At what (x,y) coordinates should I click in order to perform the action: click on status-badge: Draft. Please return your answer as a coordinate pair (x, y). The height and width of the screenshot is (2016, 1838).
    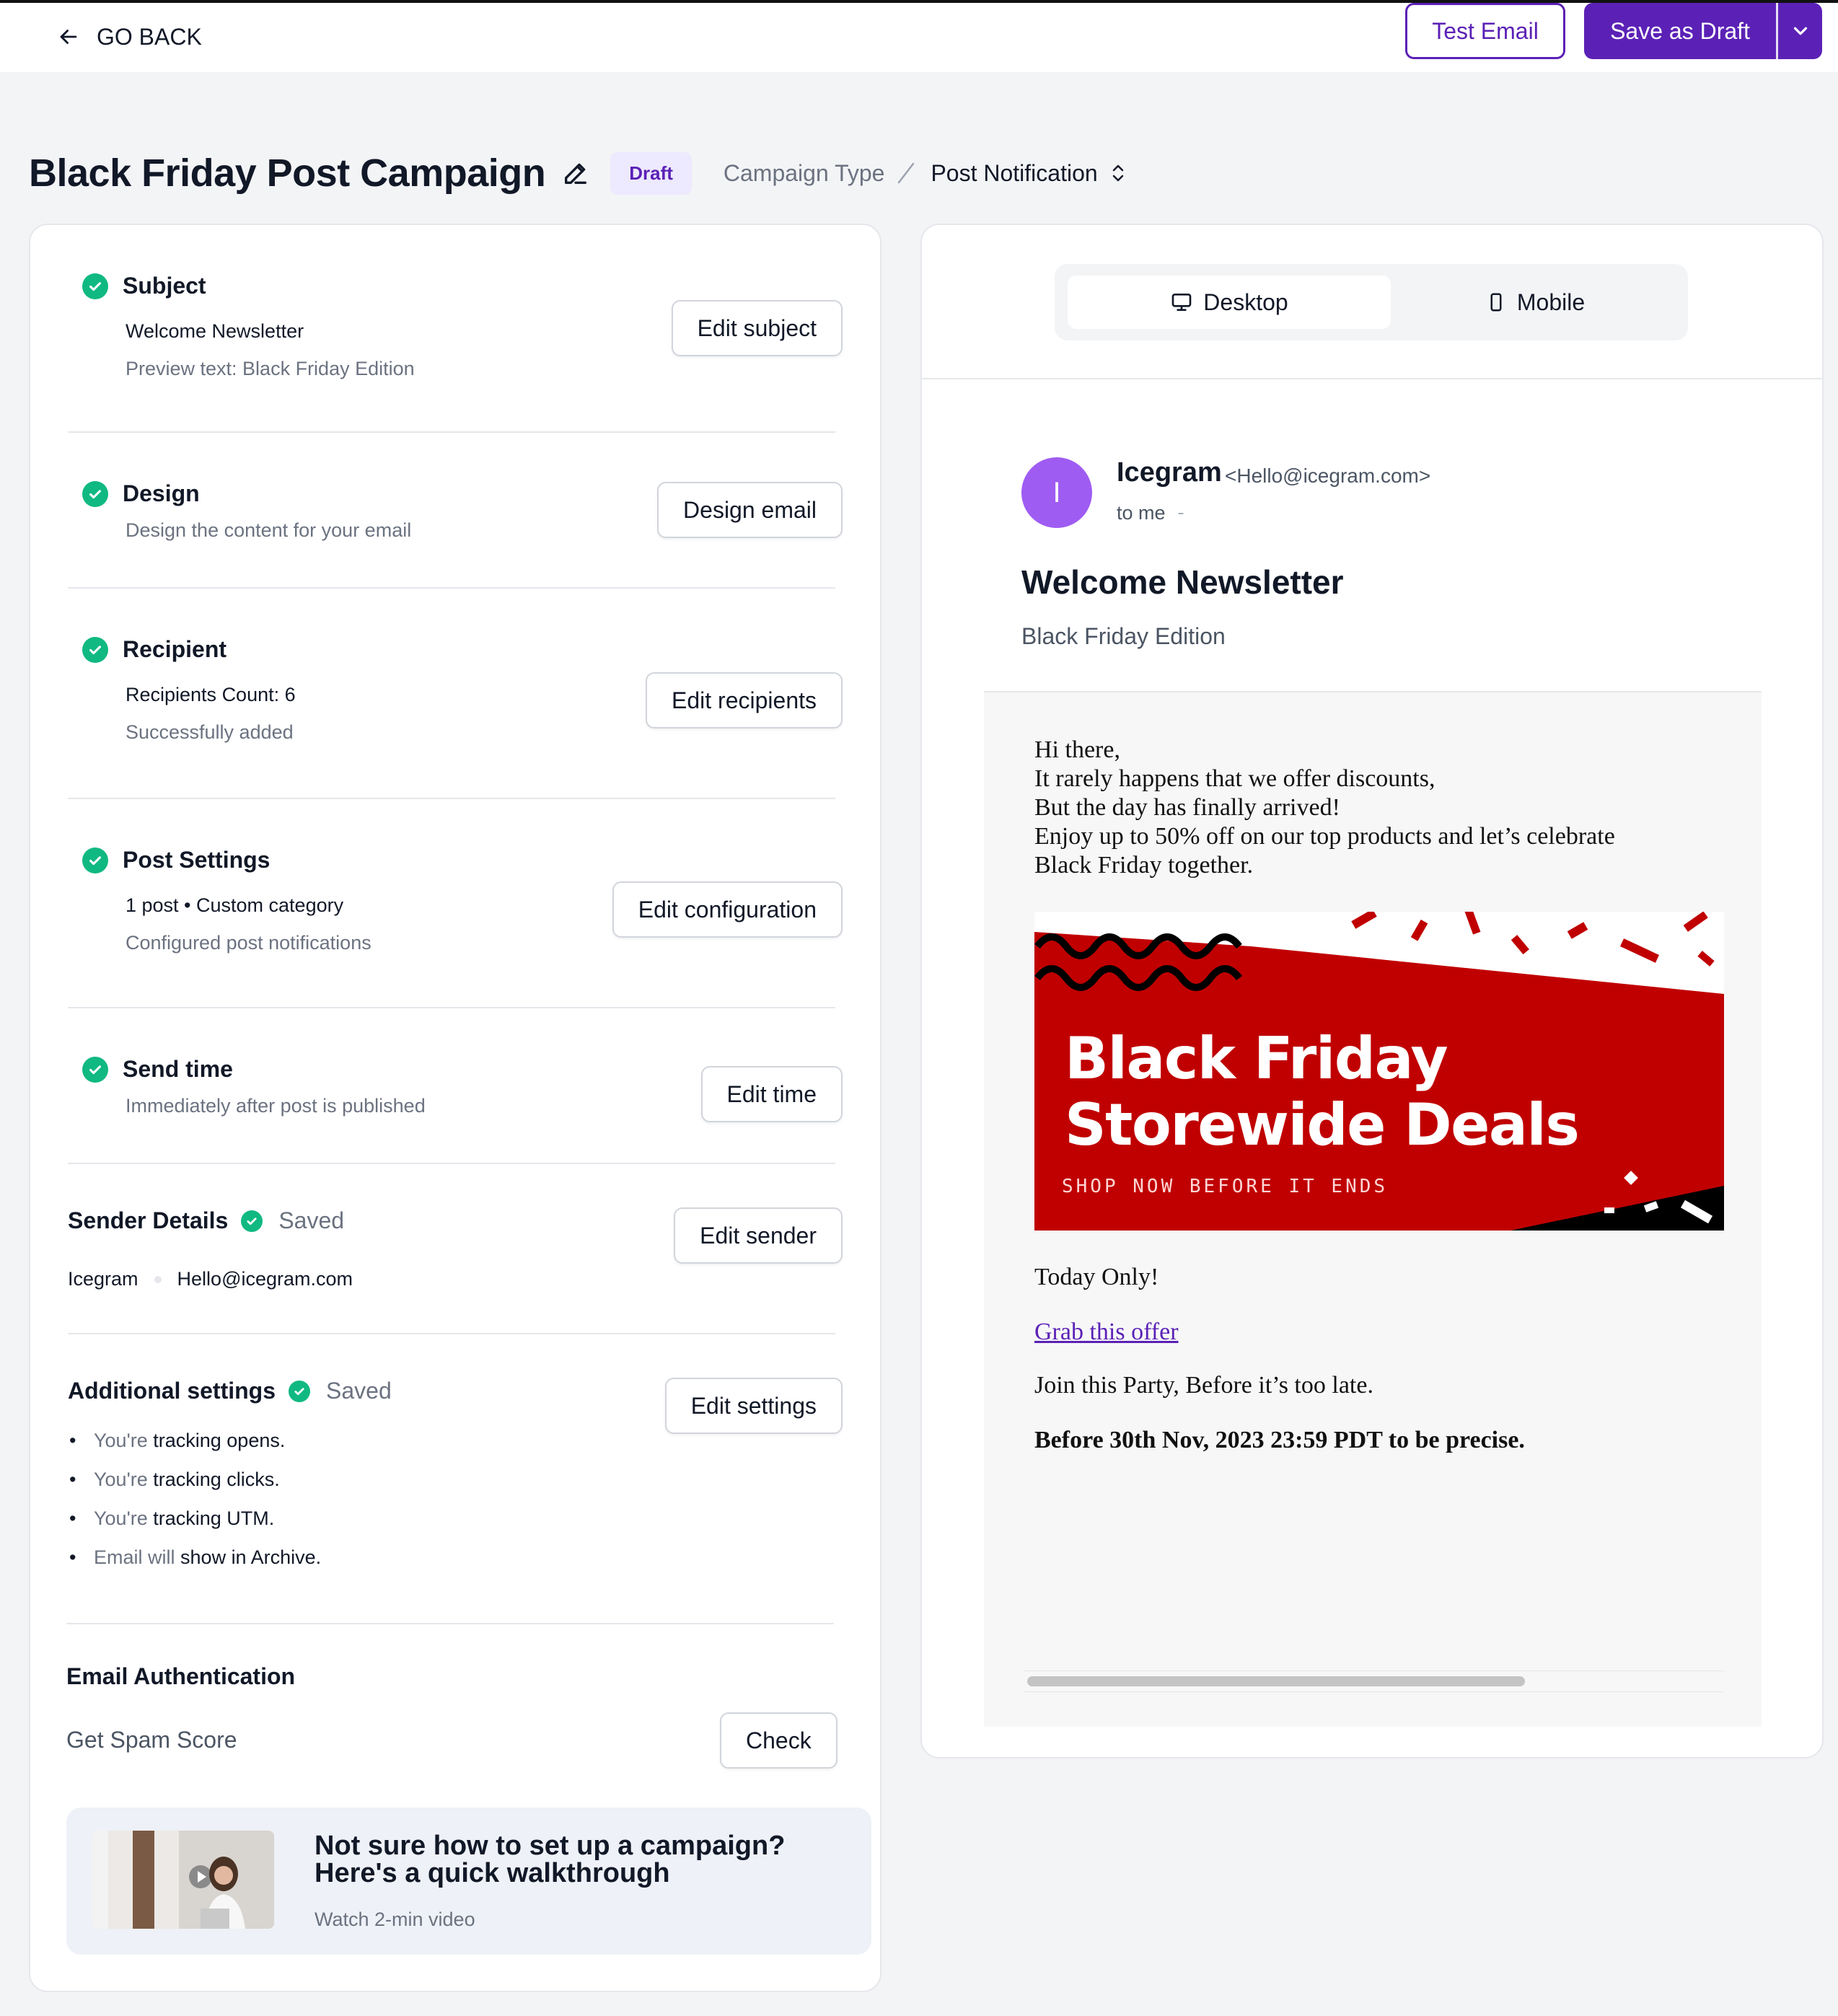
    Looking at the image, I should click on (651, 173).